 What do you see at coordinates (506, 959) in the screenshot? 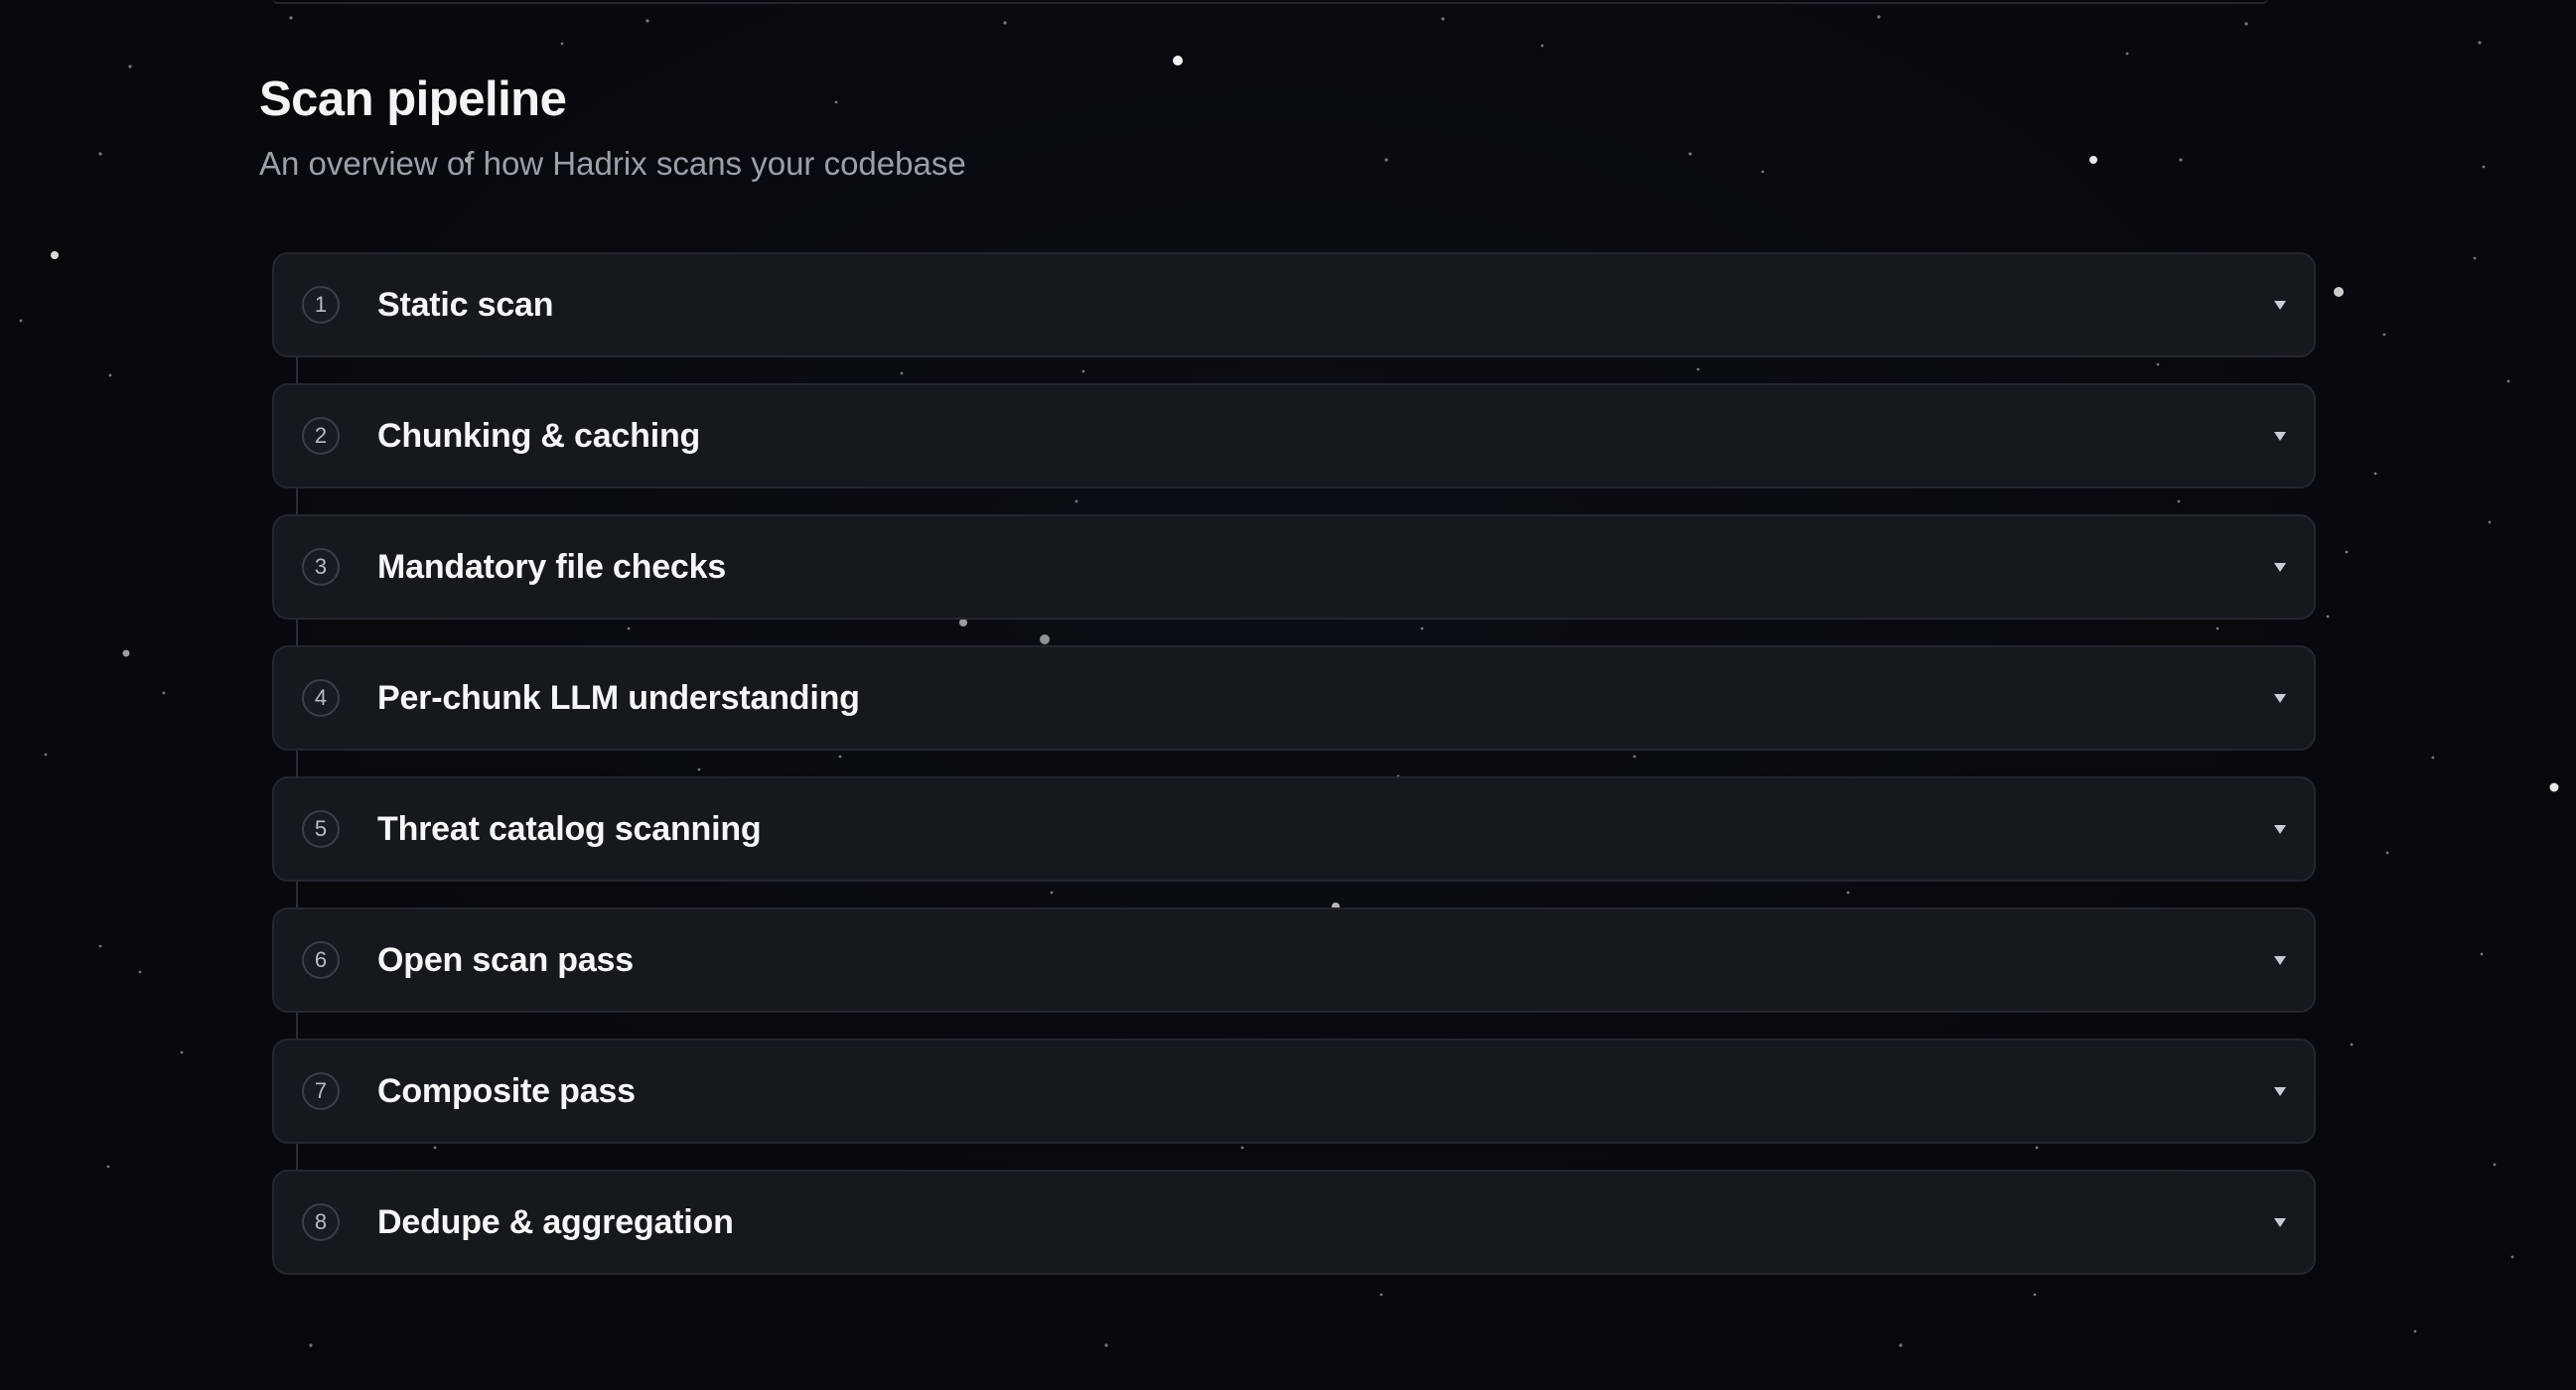
I see `step-title: Open scan pass` at bounding box center [506, 959].